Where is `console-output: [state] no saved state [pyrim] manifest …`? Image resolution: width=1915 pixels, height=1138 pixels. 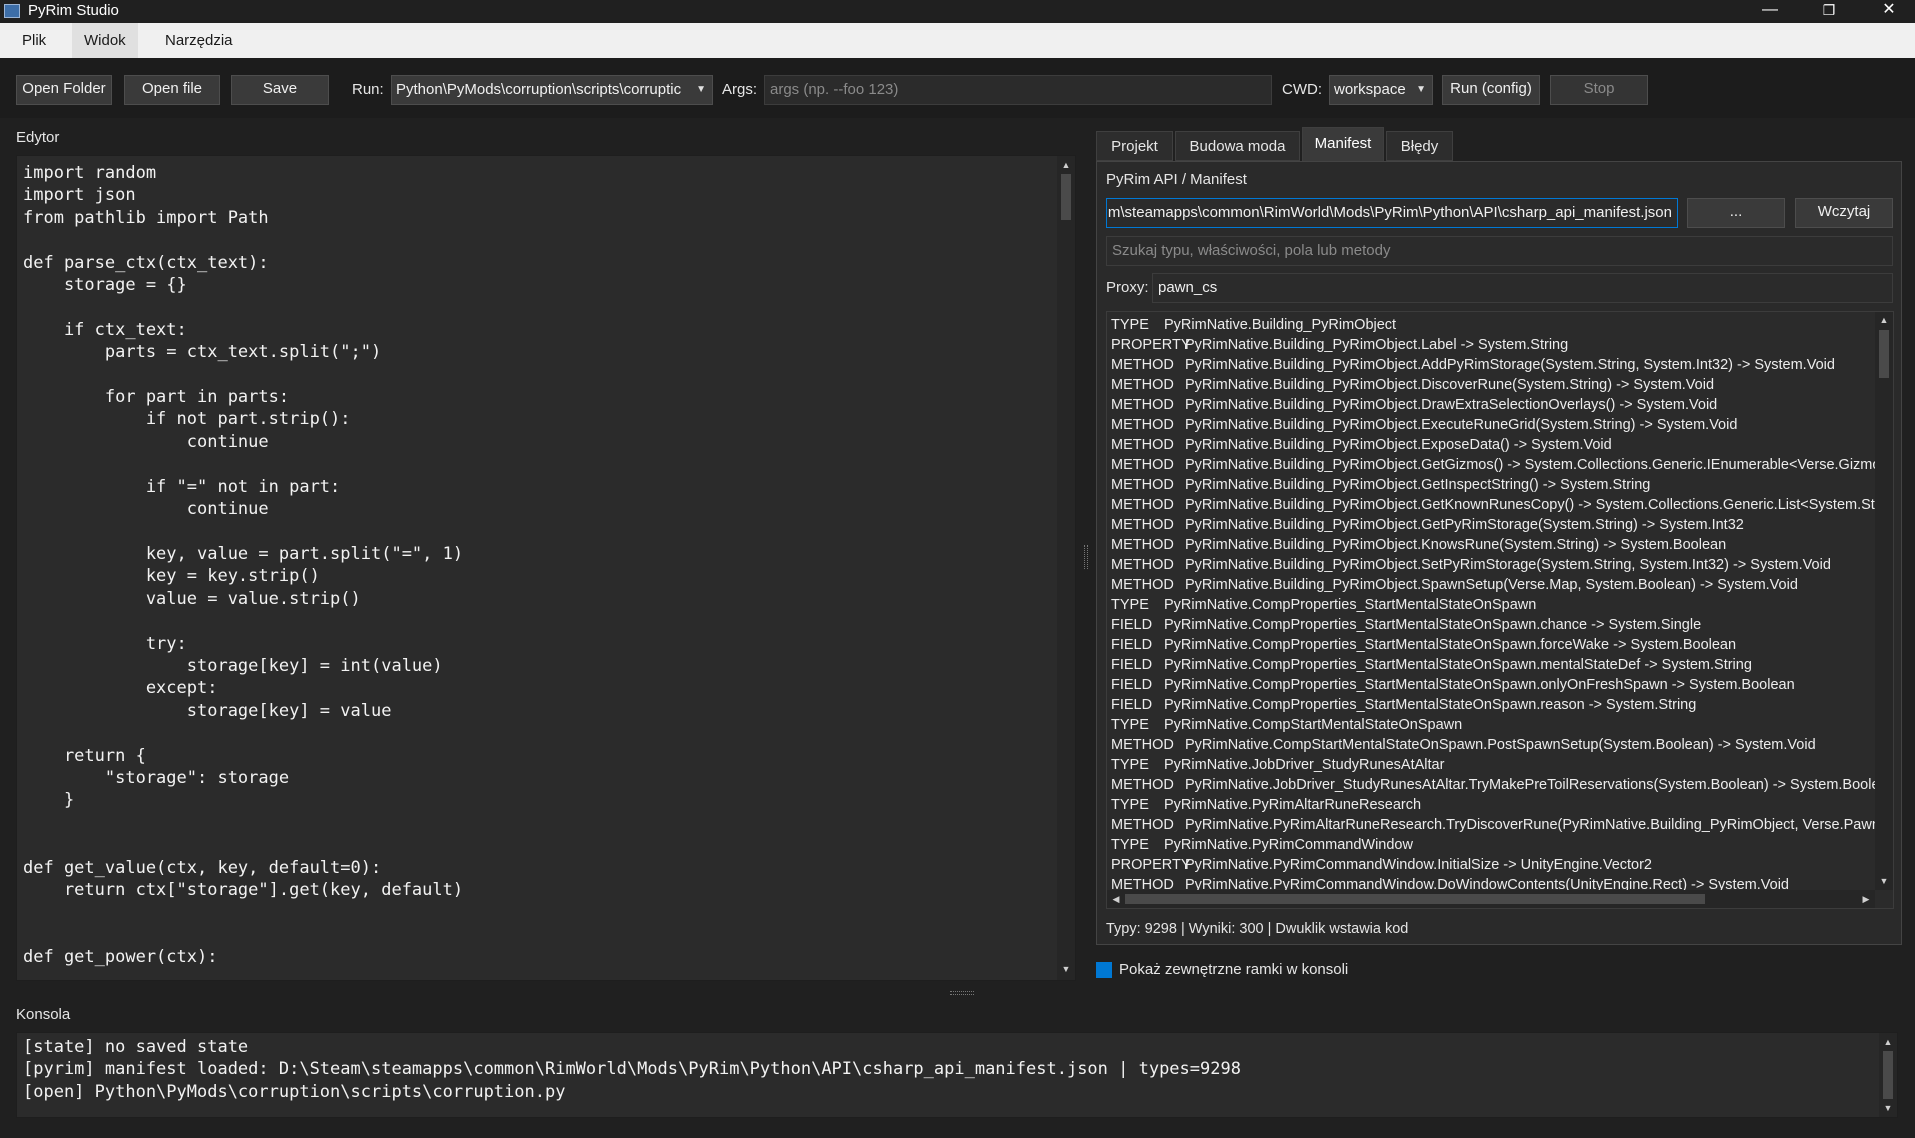
console-output: [state] no saved state [pyrim] manifest … is located at coordinates (957, 1075).